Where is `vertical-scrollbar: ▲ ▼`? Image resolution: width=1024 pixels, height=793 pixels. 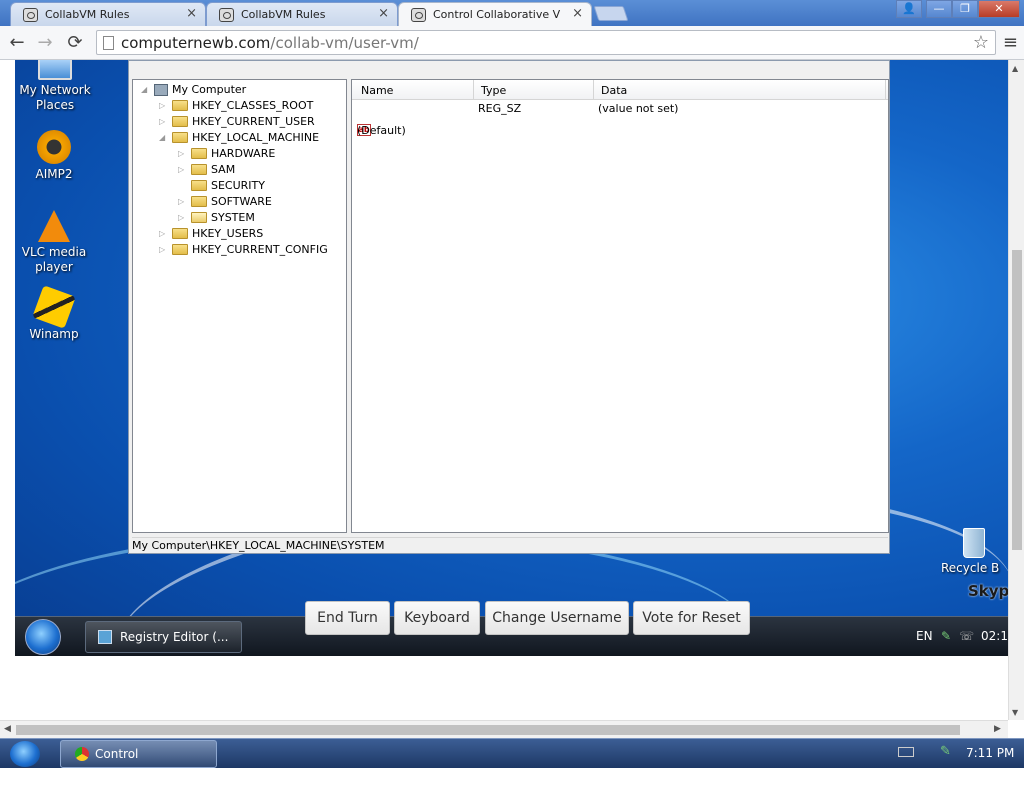 vertical-scrollbar: ▲ ▼ is located at coordinates (1016, 390).